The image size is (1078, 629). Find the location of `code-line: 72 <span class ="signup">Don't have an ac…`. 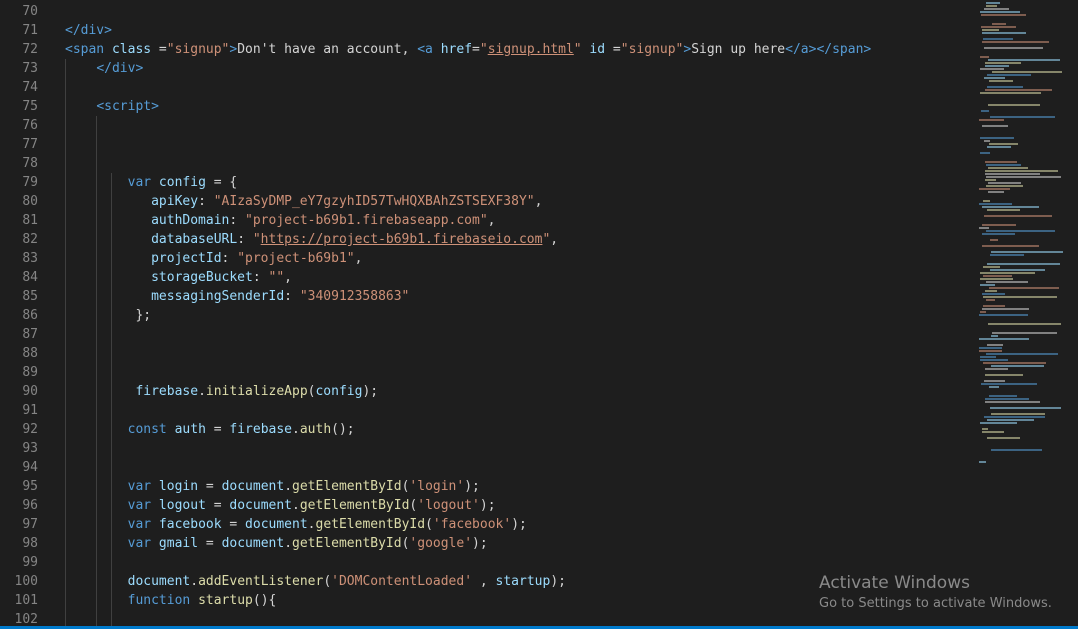

code-line: 72 <span class ="signup">Don't have an ac… is located at coordinates (487, 49).